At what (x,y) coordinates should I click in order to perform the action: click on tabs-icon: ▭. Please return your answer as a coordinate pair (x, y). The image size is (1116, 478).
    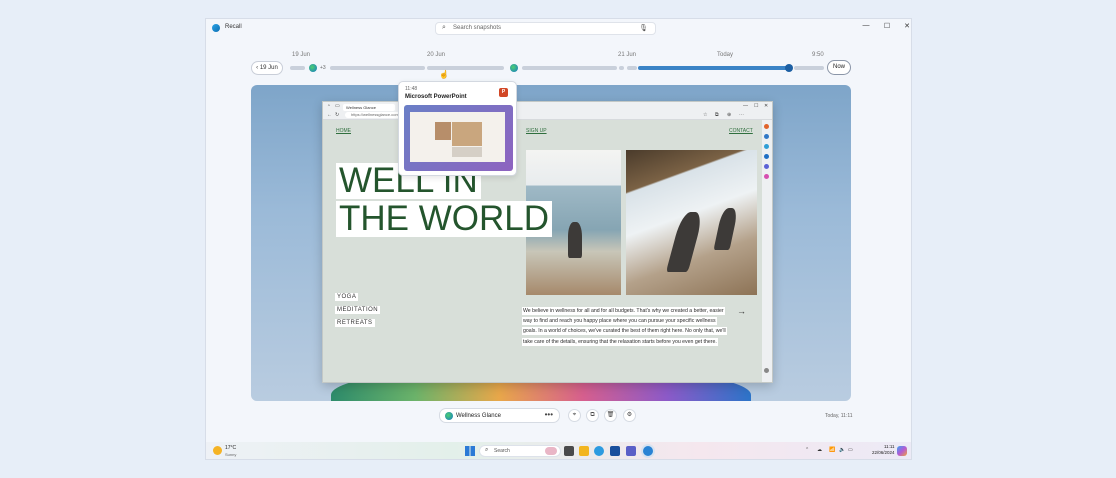
    Looking at the image, I should click on (337, 106).